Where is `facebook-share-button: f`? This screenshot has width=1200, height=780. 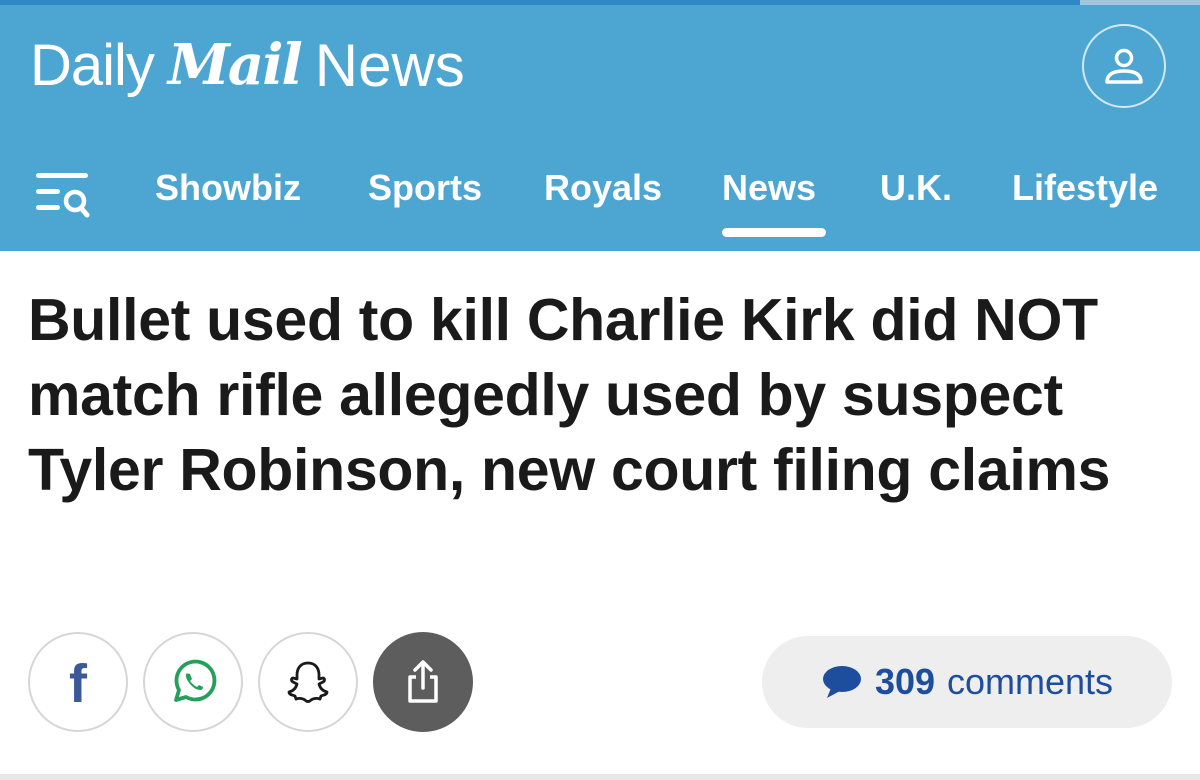
facebook-share-button: f is located at coordinates (78, 682).